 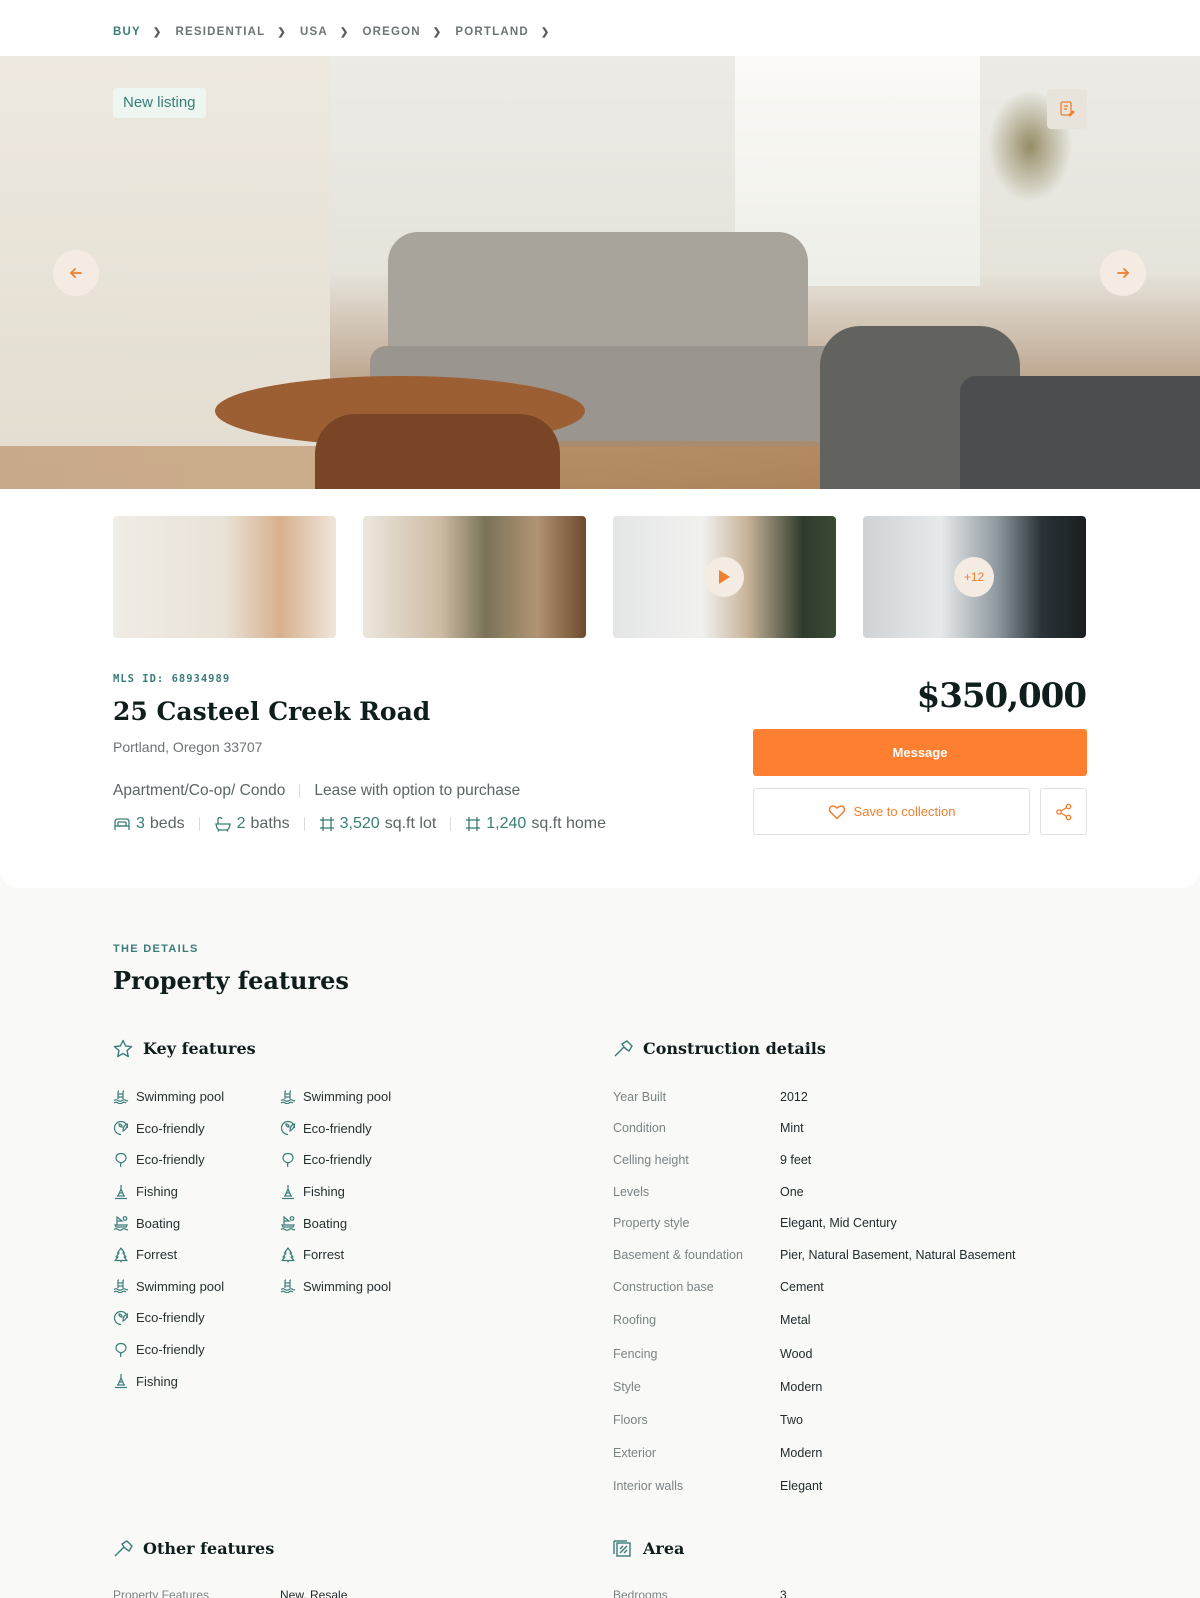 What do you see at coordinates (121, 1192) in the screenshot?
I see `fishing-icon` at bounding box center [121, 1192].